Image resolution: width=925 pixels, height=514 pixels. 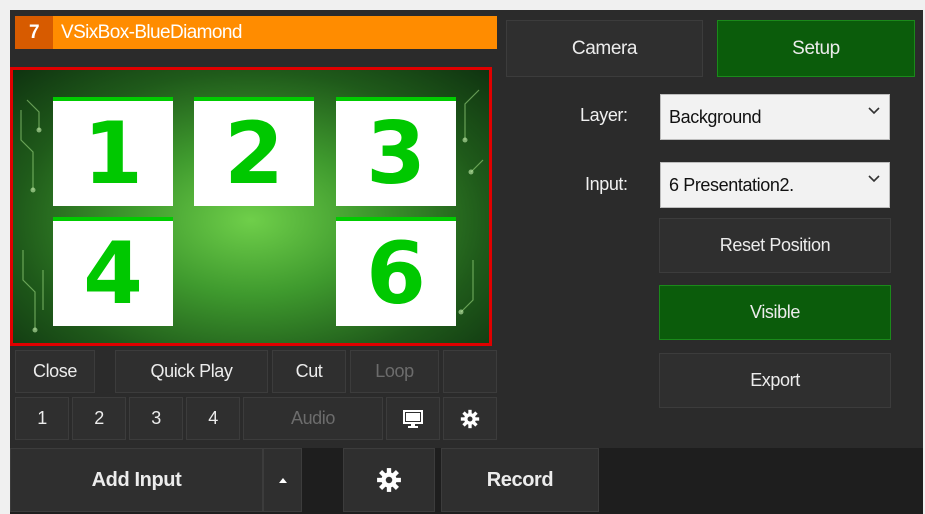 What do you see at coordinates (470, 371) in the screenshot?
I see `empty-slot-button` at bounding box center [470, 371].